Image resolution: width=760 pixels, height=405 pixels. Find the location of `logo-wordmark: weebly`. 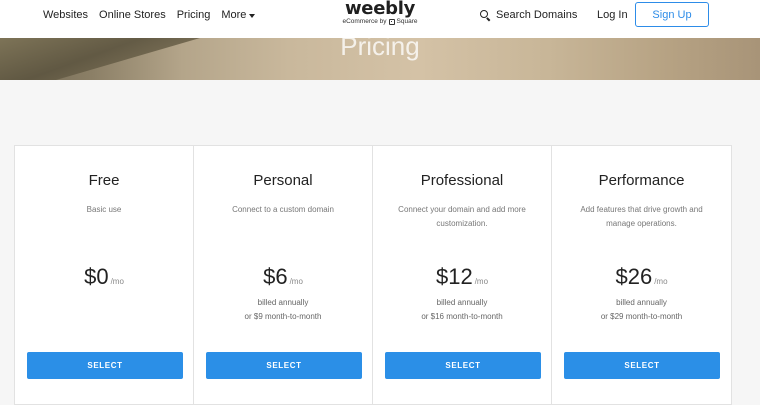

logo-wordmark: weebly is located at coordinates (380, 9).